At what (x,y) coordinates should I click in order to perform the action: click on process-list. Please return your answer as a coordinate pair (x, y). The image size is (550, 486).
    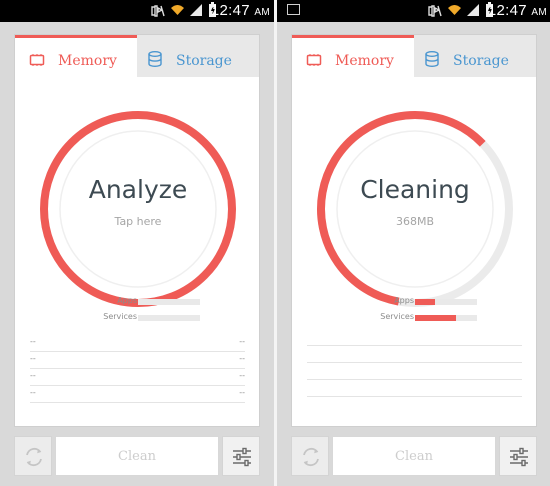
    Looking at the image, I should click on (414, 363).